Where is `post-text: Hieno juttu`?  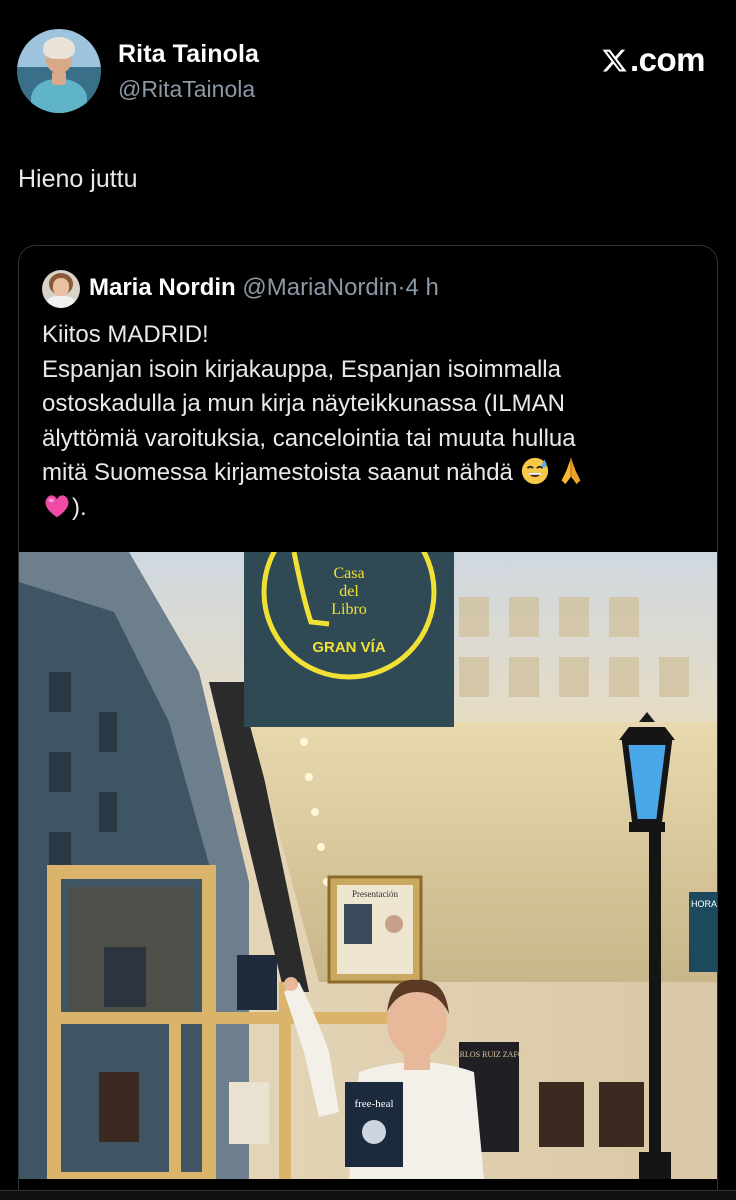 post-text: Hieno juttu is located at coordinates (78, 179).